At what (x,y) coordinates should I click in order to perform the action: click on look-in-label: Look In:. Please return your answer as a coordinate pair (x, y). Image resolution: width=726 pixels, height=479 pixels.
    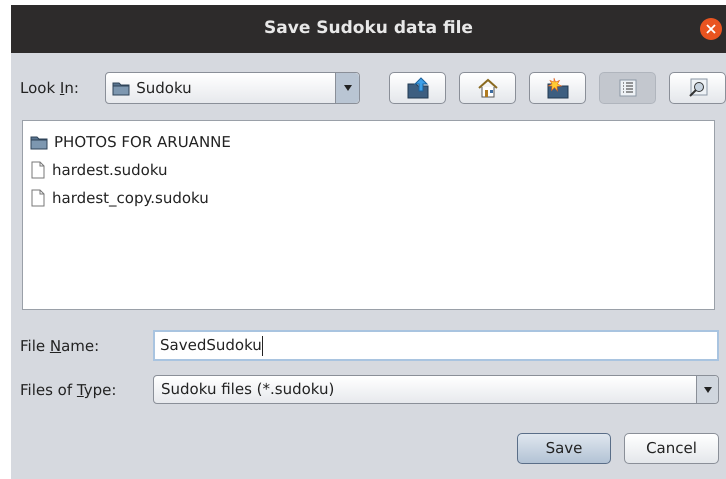
    Looking at the image, I should click on (49, 88).